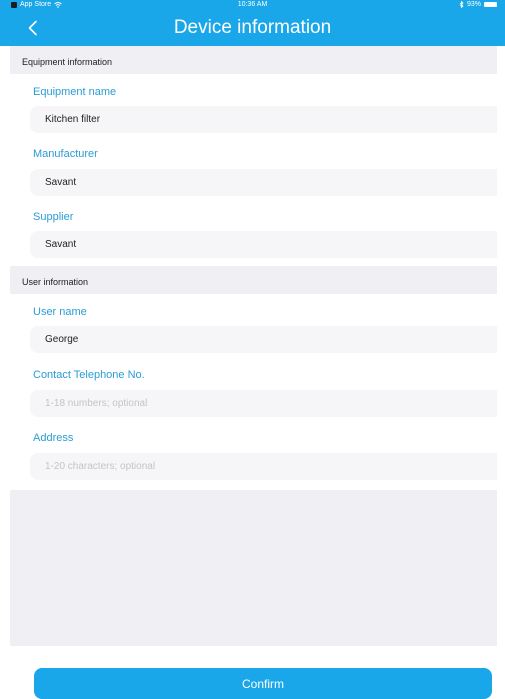 This screenshot has width=505, height=699. I want to click on status-time: 10:36 AM, so click(252, 4).